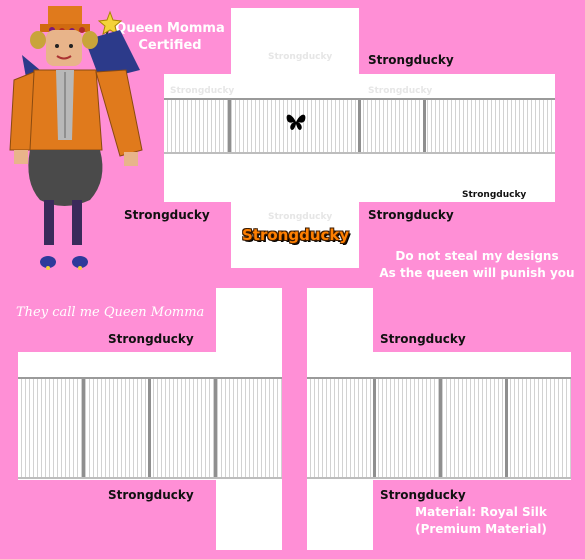 The width and height of the screenshot is (585, 559). I want to click on watermark-top: Strongducky, so click(300, 57).